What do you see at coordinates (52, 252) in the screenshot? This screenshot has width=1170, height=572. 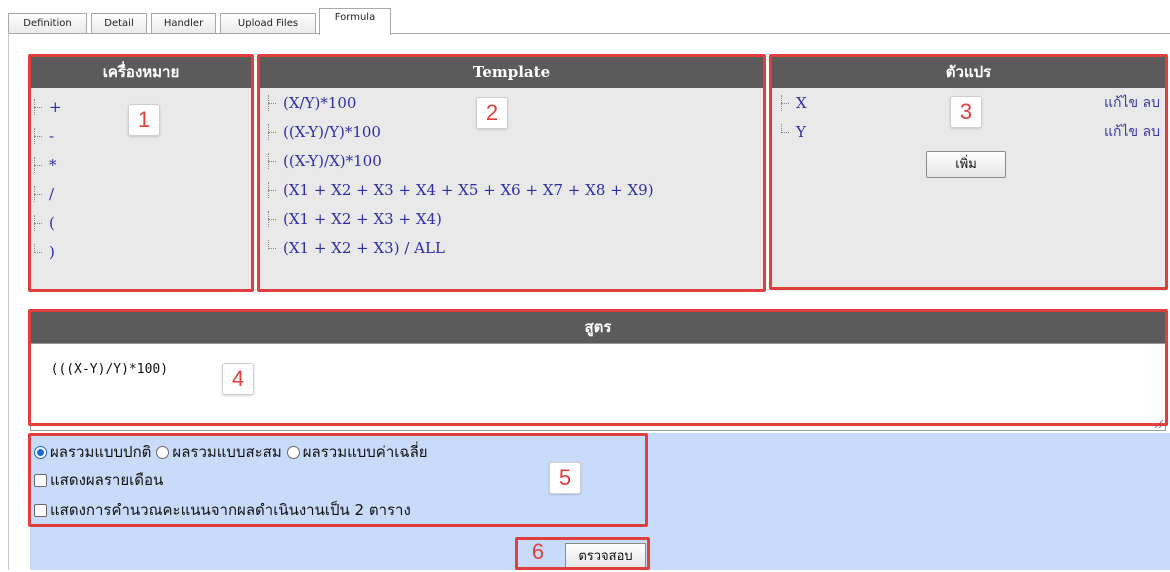 I see `symbol-link: )` at bounding box center [52, 252].